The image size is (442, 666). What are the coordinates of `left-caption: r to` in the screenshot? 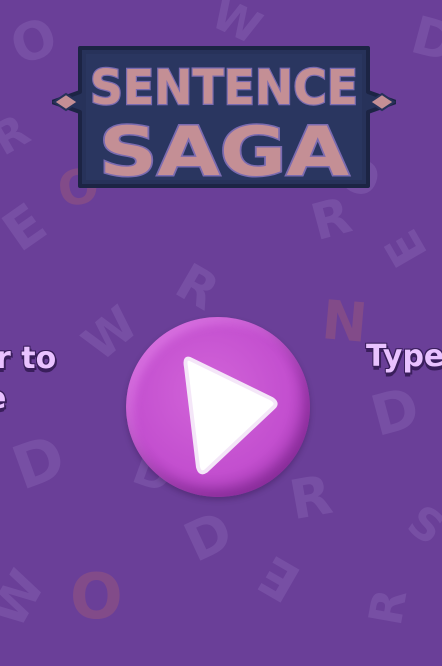 It's located at (28, 358).